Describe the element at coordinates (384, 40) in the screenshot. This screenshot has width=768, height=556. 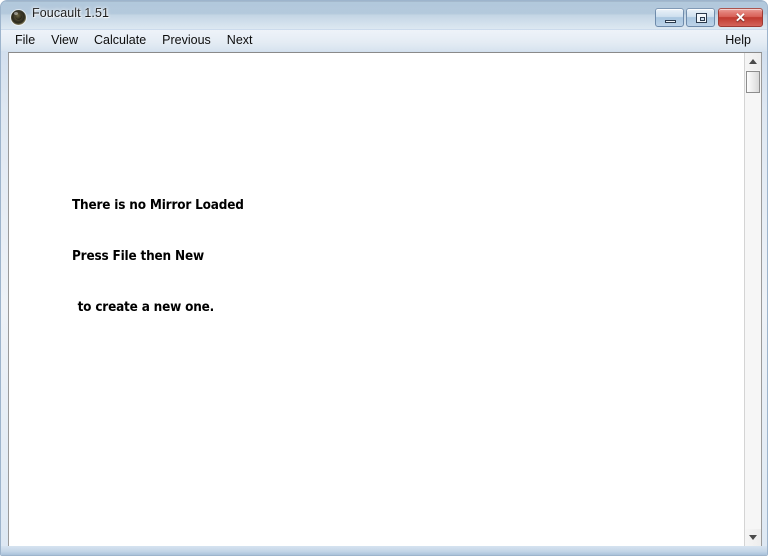
I see `menu-bar: File View Calculate Previous Next Help` at that location.